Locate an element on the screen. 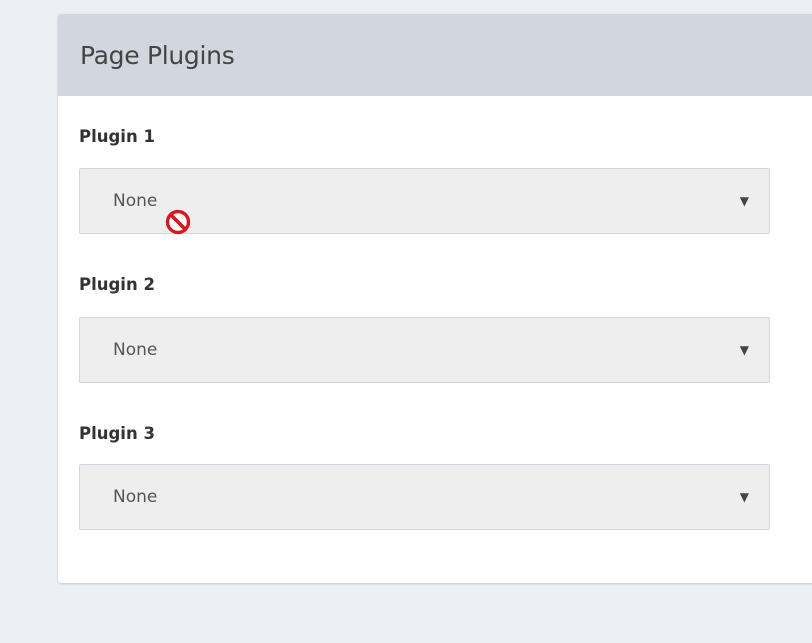  plugin-2-select: None ▼ is located at coordinates (424, 350).